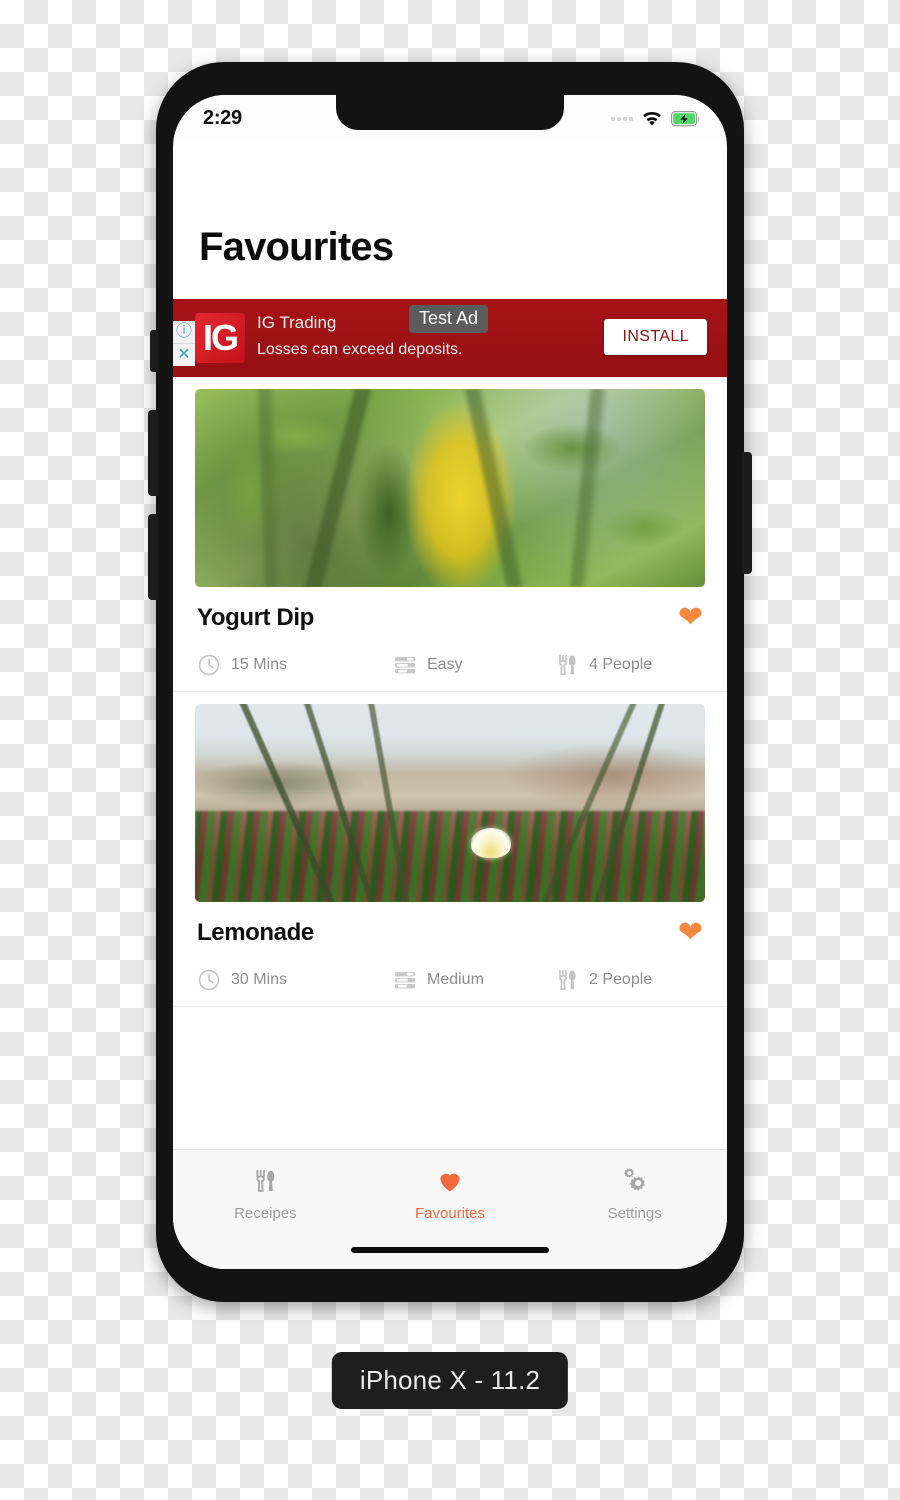  Describe the element at coordinates (455, 979) in the screenshot. I see `recipe-difficulty-label: Medium` at that location.